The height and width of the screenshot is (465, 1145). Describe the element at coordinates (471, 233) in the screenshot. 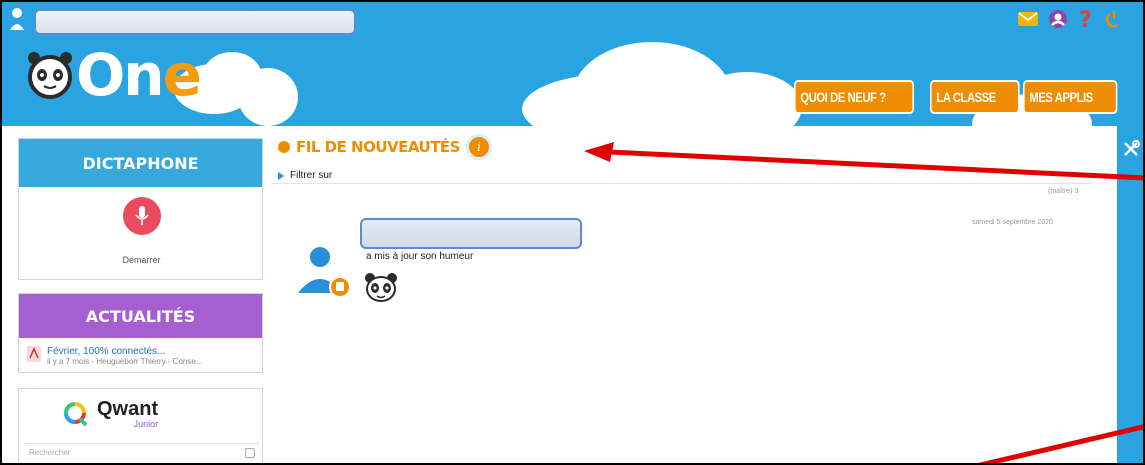

I see `masked-user-name` at that location.